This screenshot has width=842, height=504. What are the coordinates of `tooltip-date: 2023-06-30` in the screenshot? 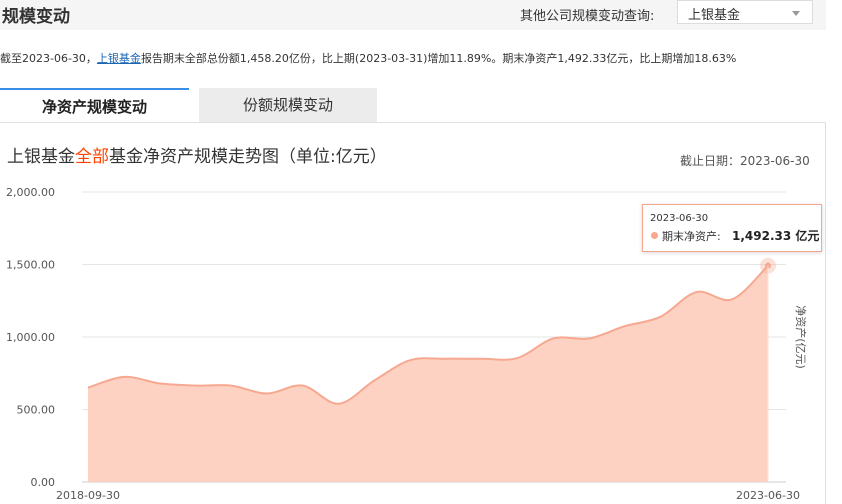 It's located at (679, 218).